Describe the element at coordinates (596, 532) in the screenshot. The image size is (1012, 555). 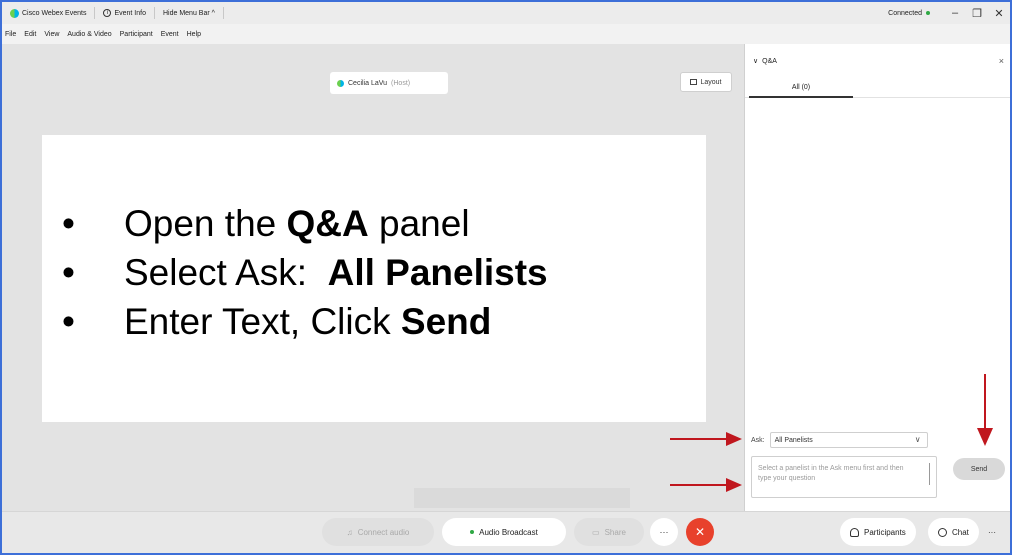
I see `share-icon: ▭` at that location.